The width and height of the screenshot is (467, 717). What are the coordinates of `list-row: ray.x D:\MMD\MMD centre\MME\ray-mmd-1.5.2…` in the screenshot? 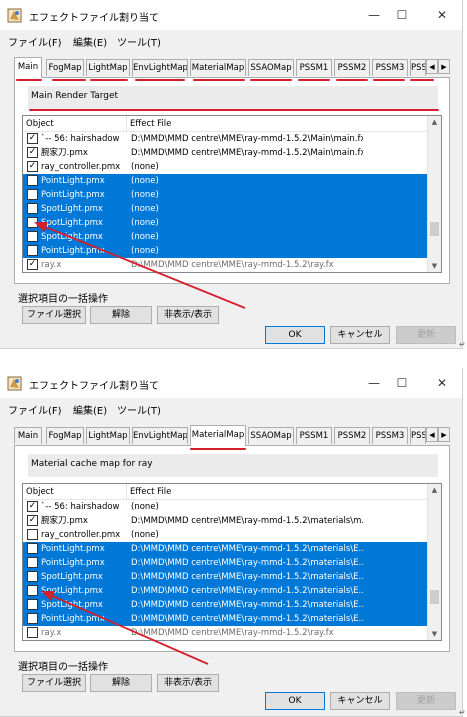 It's located at (226, 633).